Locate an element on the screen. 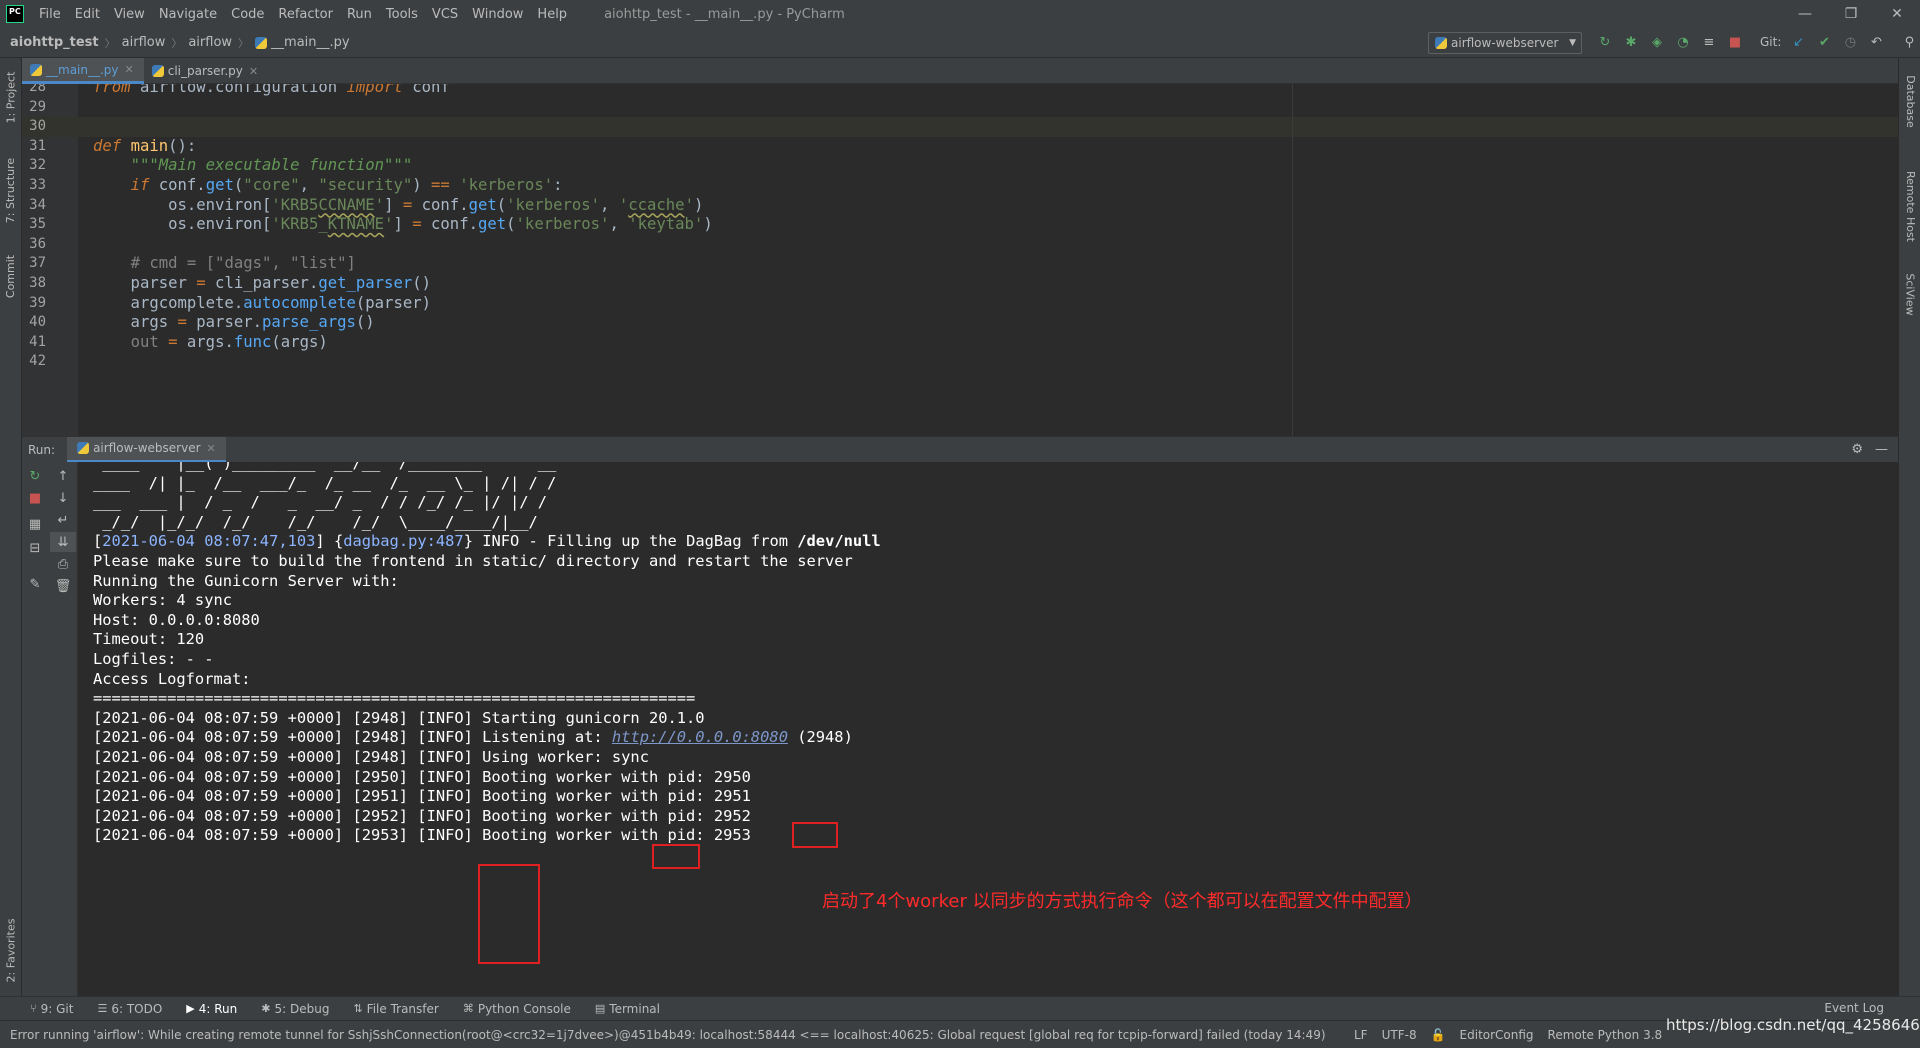 This screenshot has width=1920, height=1048. interpreter-widget: Remote Python 3.8 is located at coordinates (1605, 1035).